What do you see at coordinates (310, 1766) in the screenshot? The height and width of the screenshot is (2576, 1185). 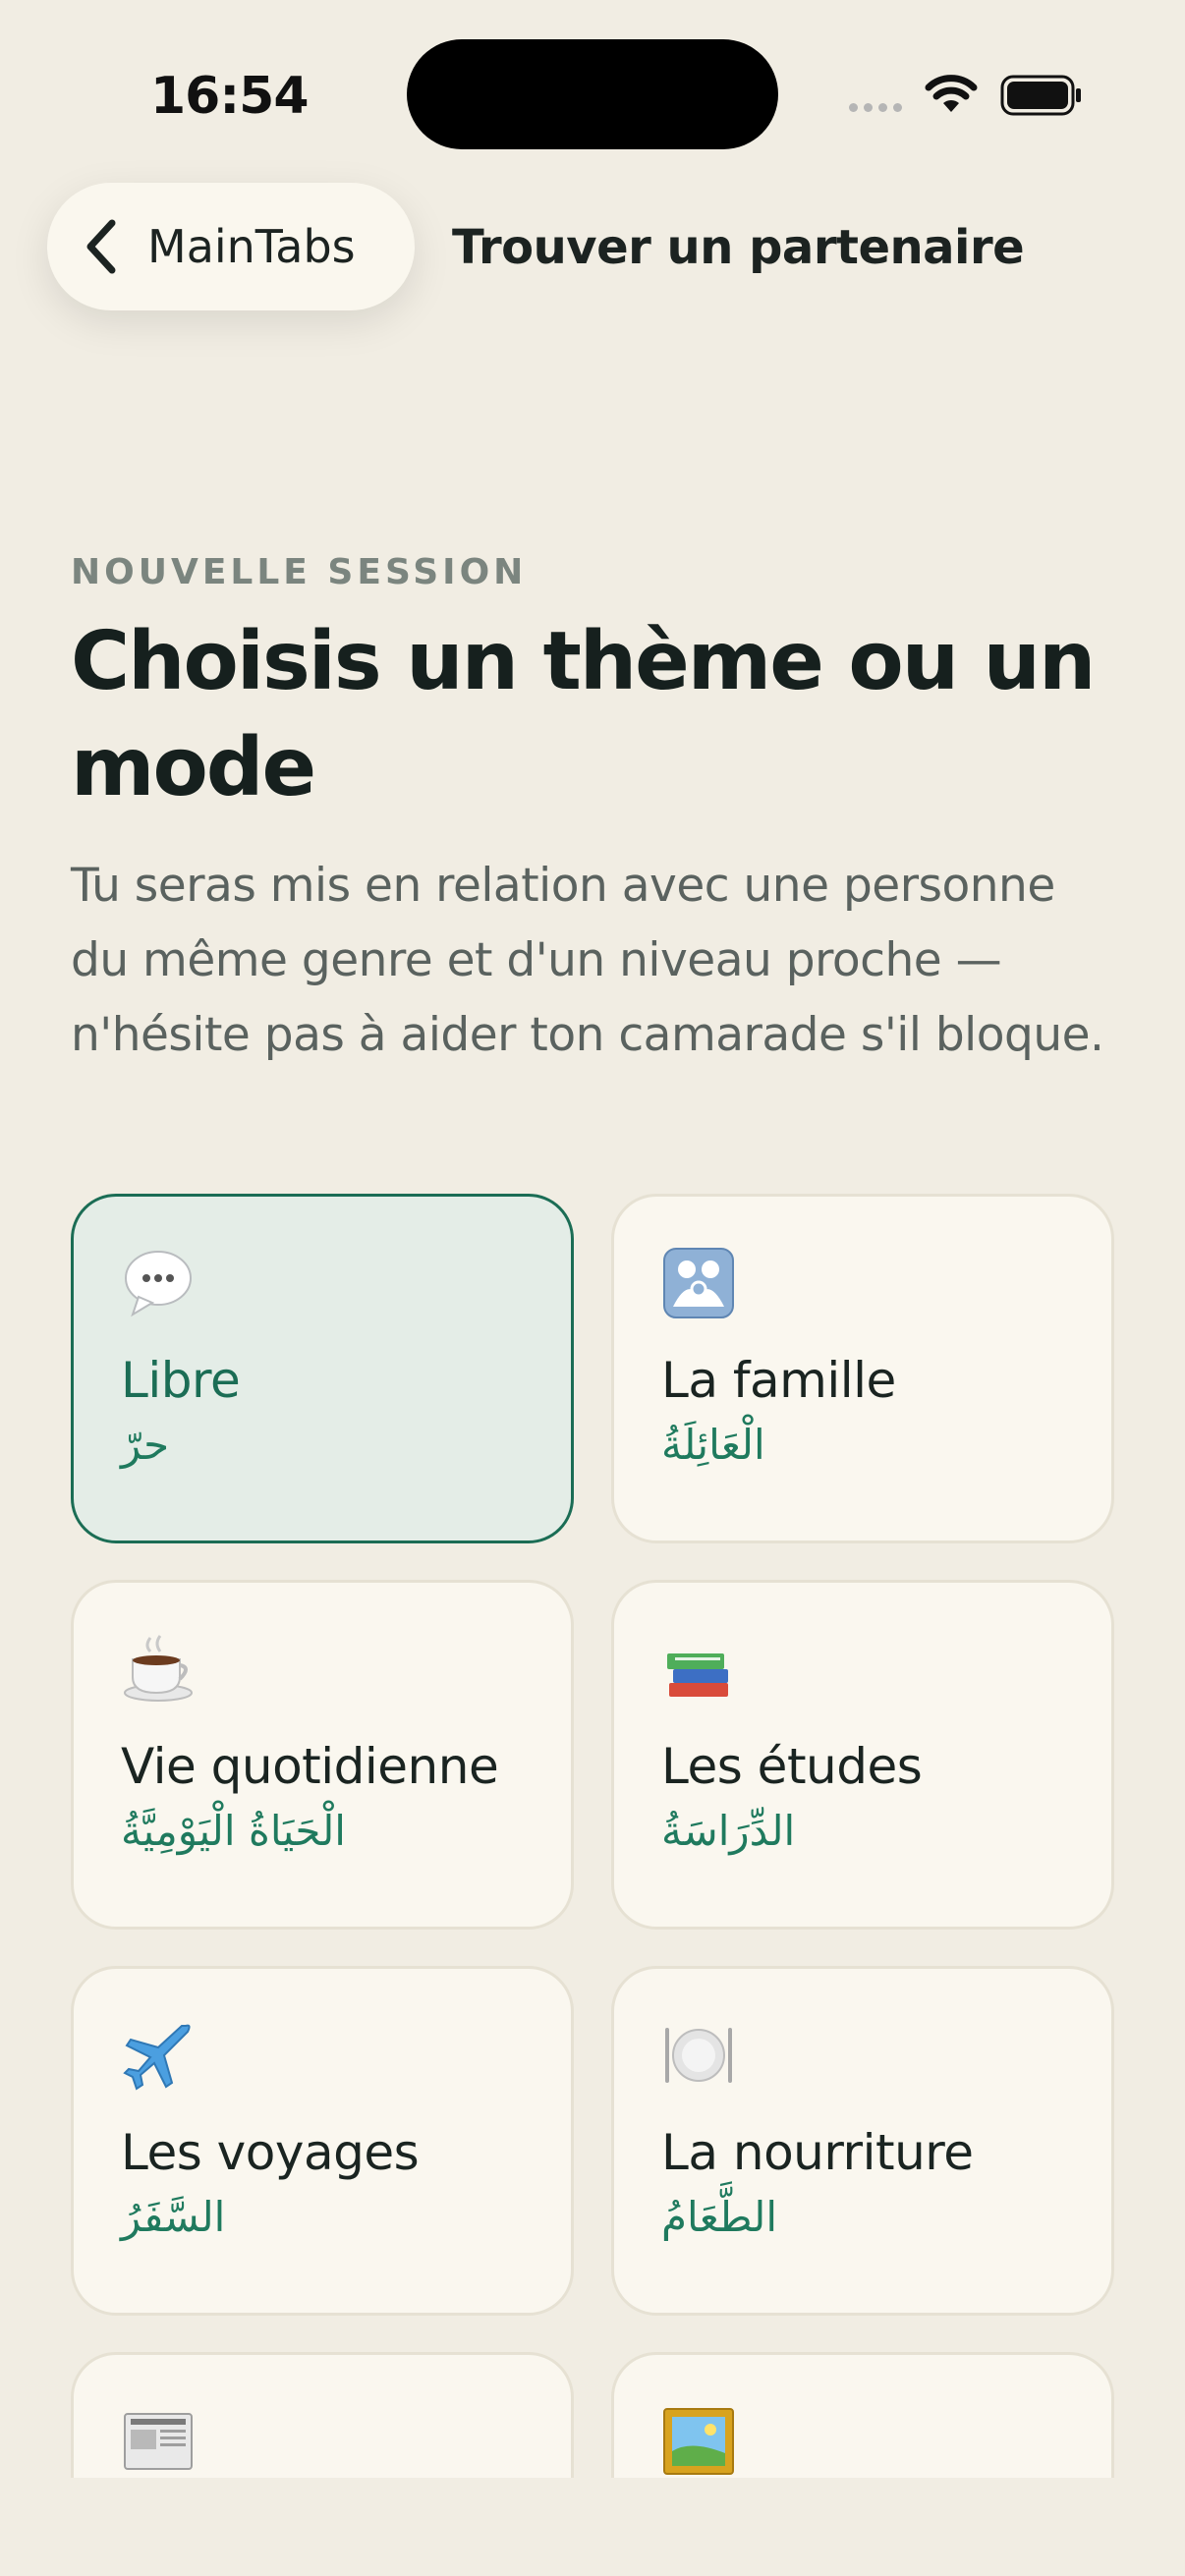 I see `theme-label: Vie quotidienne` at bounding box center [310, 1766].